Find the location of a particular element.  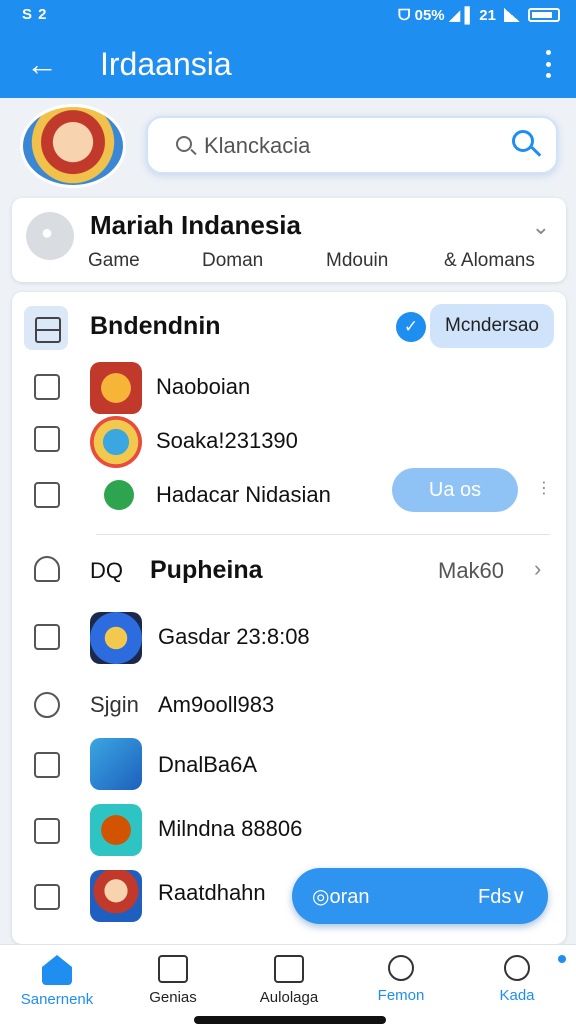

notification-dot is located at coordinates (562, 959).